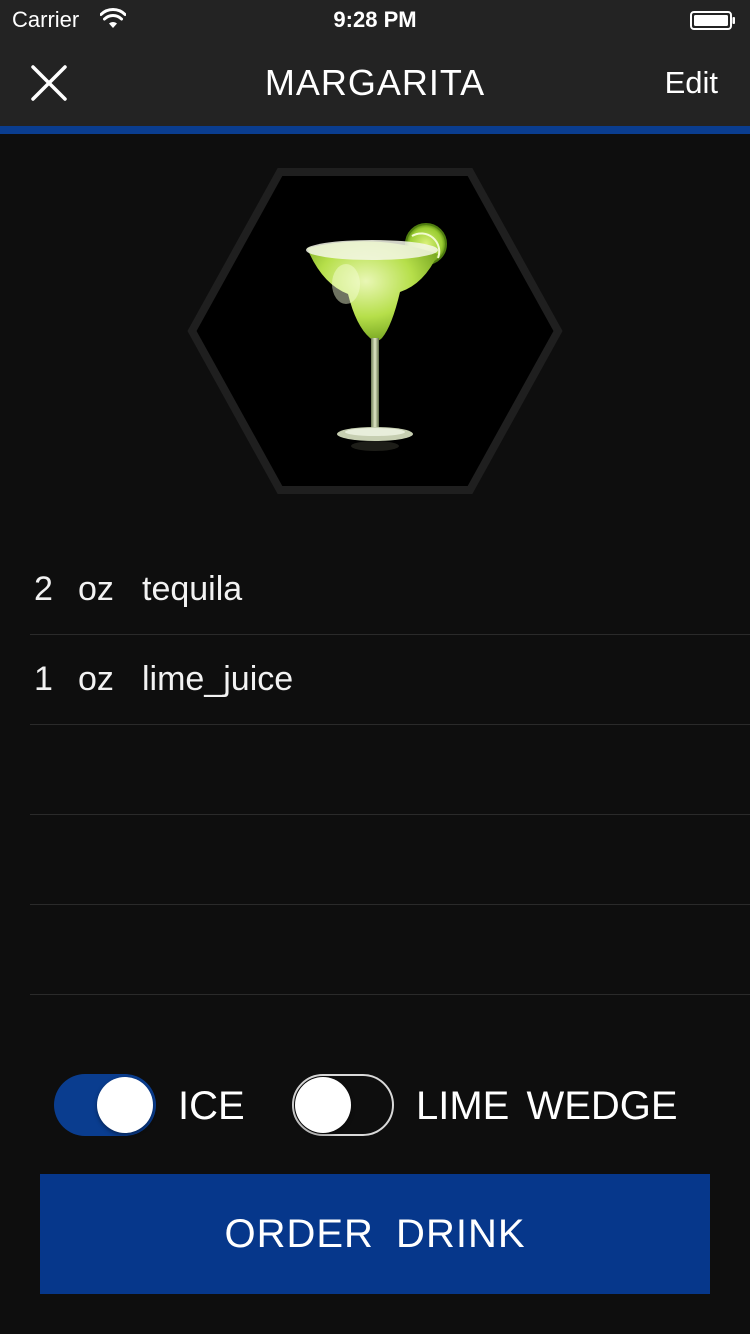 Image resolution: width=750 pixels, height=1334 pixels. I want to click on ingredient-amount: 1, so click(43, 679).